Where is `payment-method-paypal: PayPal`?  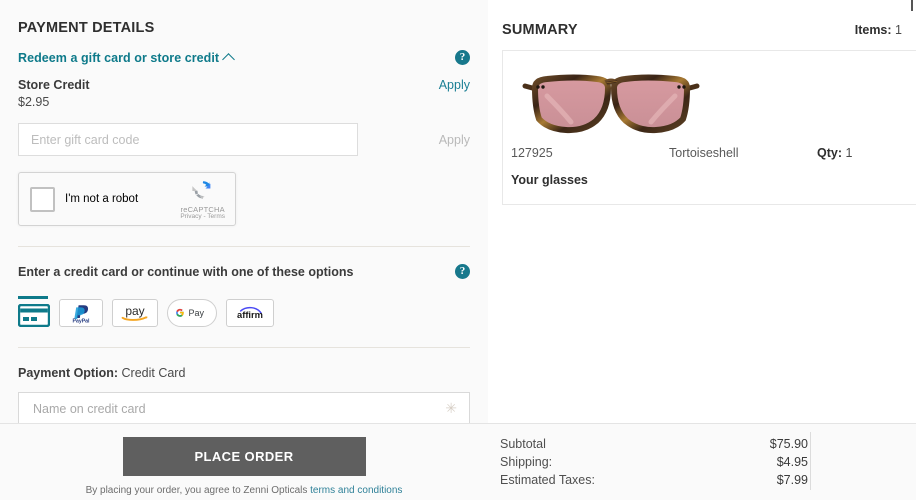
payment-method-paypal: PayPal is located at coordinates (81, 313).